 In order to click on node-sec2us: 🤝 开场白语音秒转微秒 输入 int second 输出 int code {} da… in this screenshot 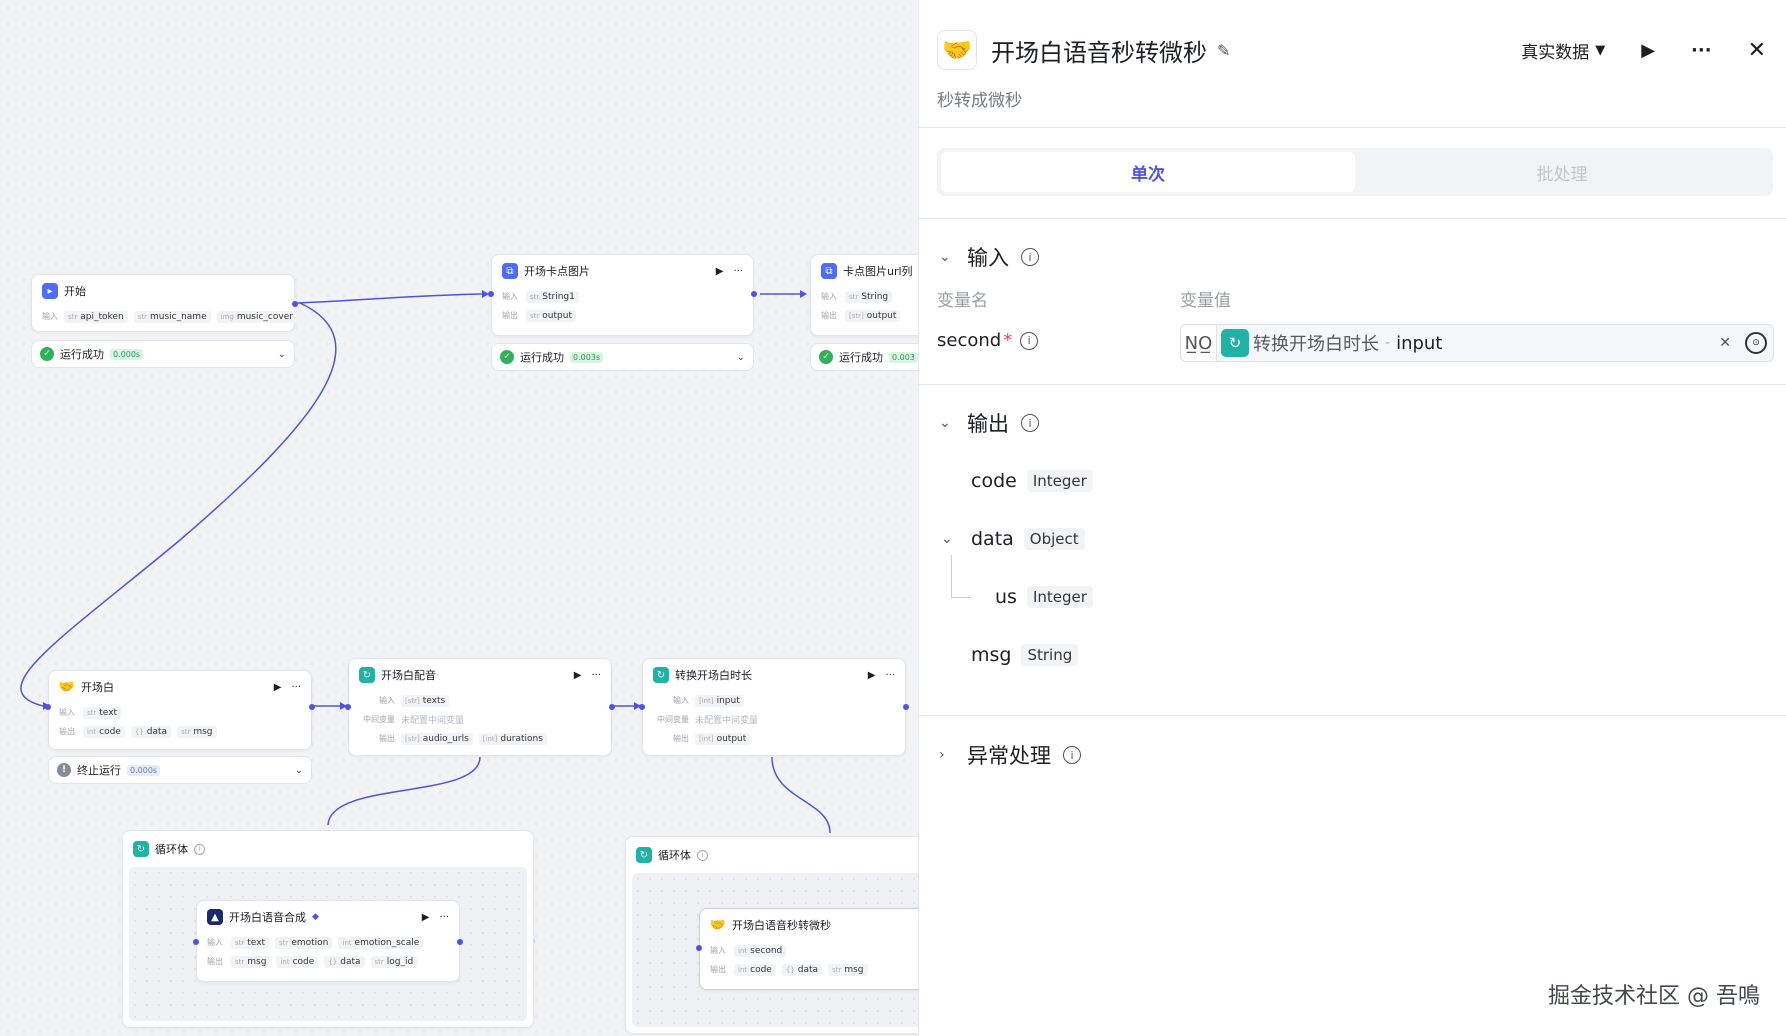, I will do `click(807, 949)`.